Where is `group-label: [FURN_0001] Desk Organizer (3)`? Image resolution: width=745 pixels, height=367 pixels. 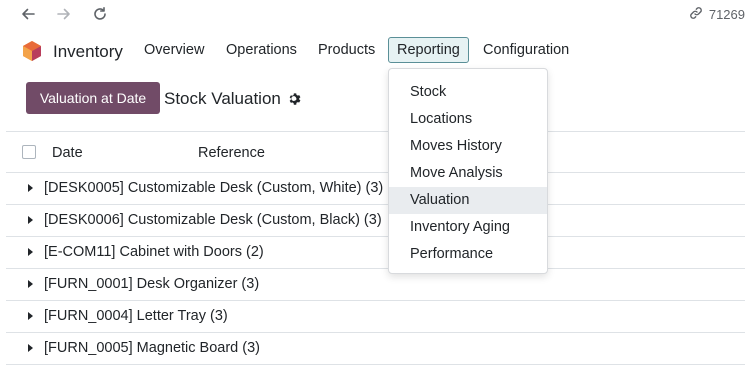 group-label: [FURN_0001] Desk Organizer (3) is located at coordinates (152, 284).